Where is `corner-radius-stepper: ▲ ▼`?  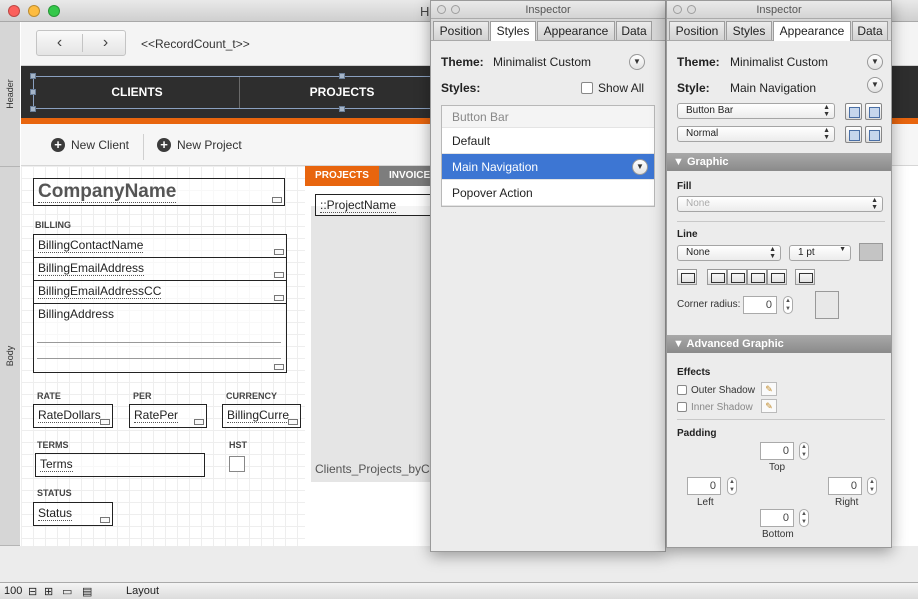 corner-radius-stepper: ▲ ▼ is located at coordinates (788, 305).